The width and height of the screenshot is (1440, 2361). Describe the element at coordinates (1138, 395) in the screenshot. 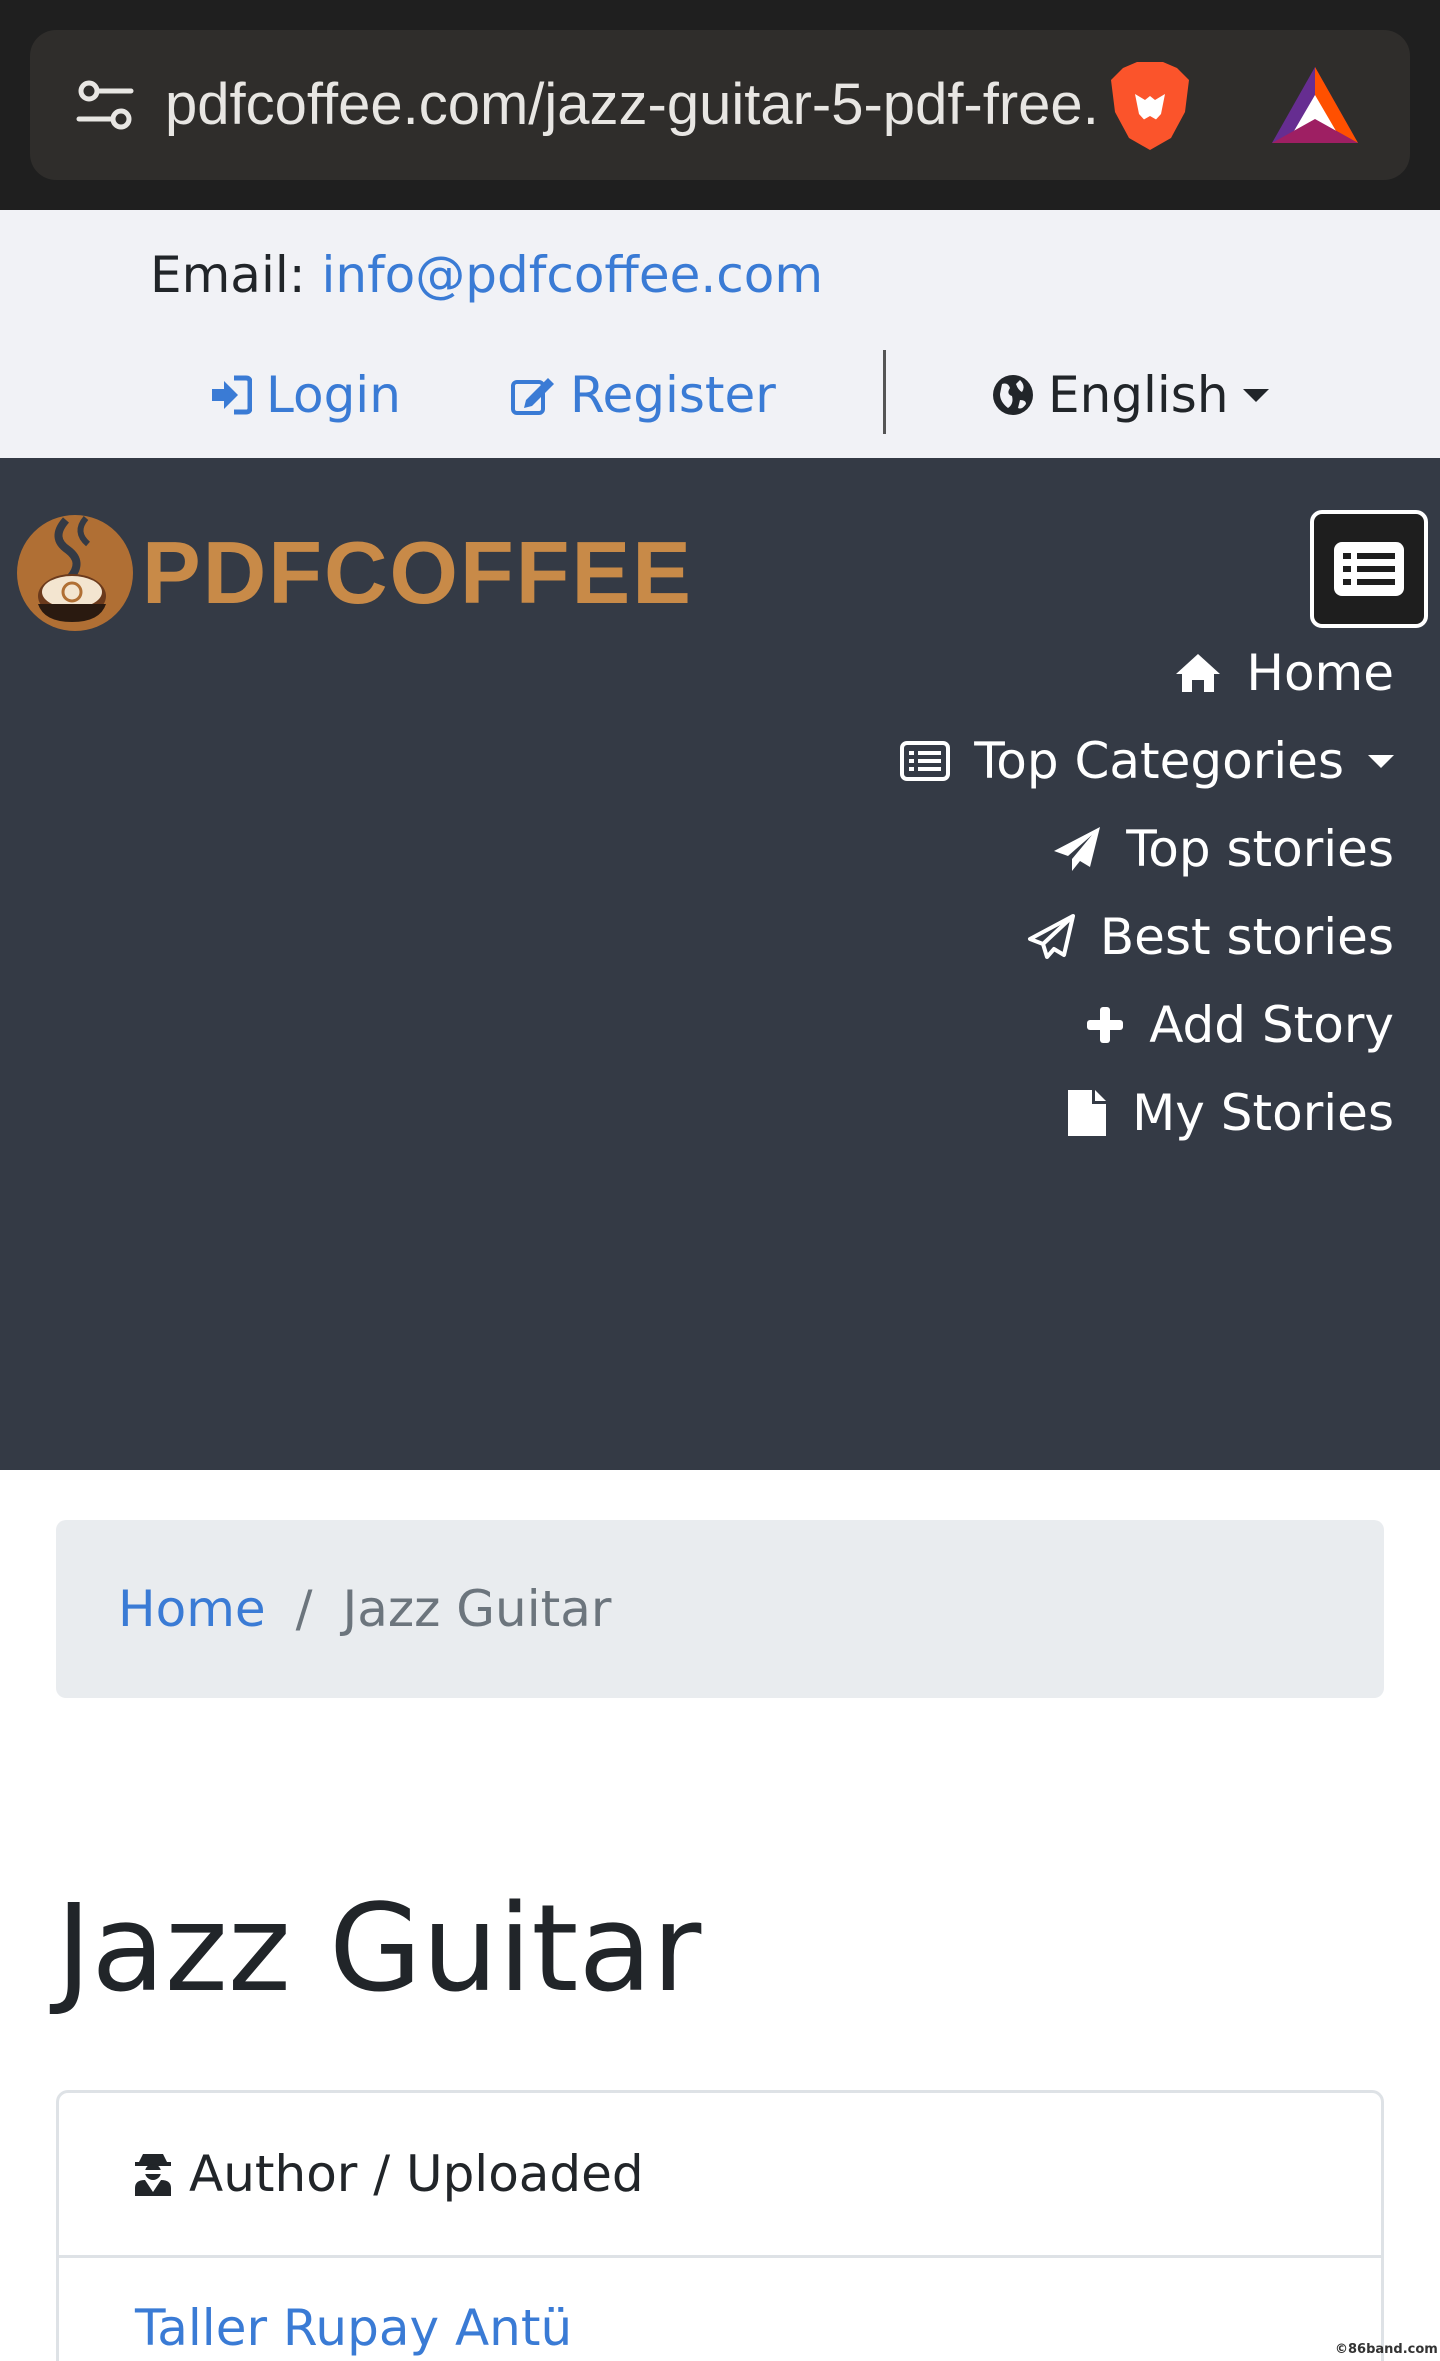

I see `language-label: English` at that location.